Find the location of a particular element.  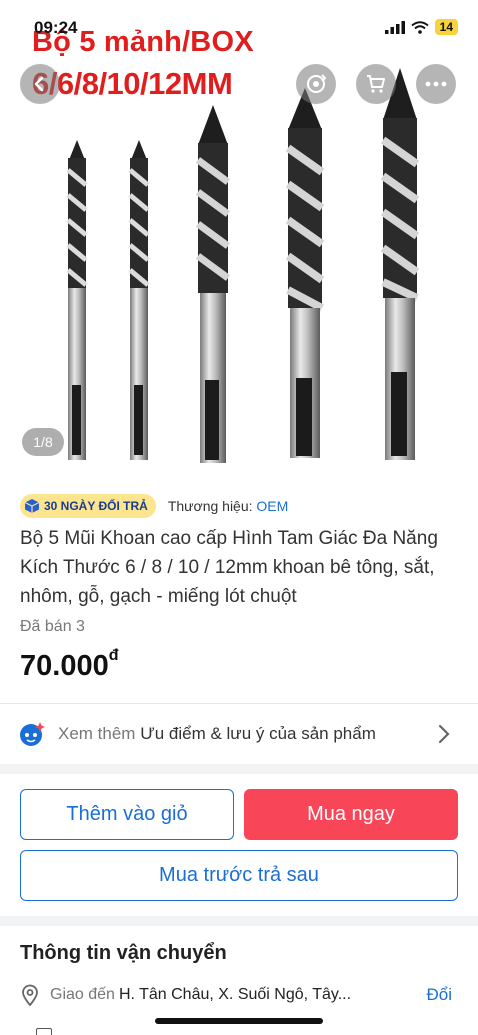

image-overlay-subtitle: 6/6/8/10/12MM is located at coordinates (132, 83).